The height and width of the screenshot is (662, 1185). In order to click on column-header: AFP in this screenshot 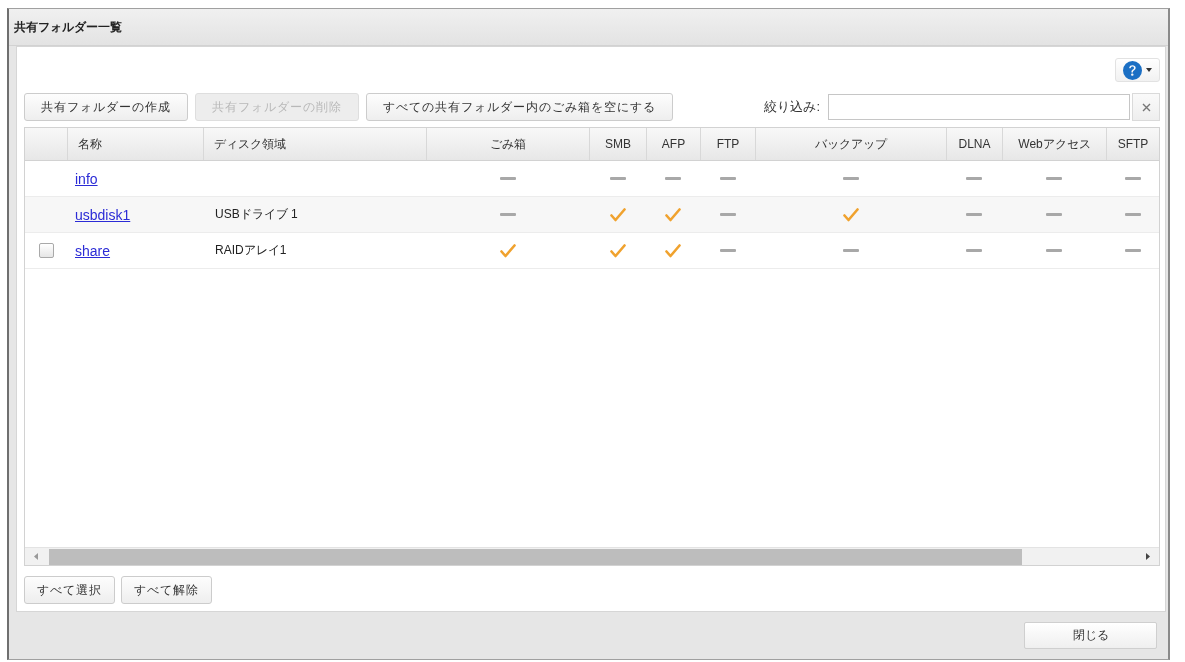, I will do `click(673, 144)`.